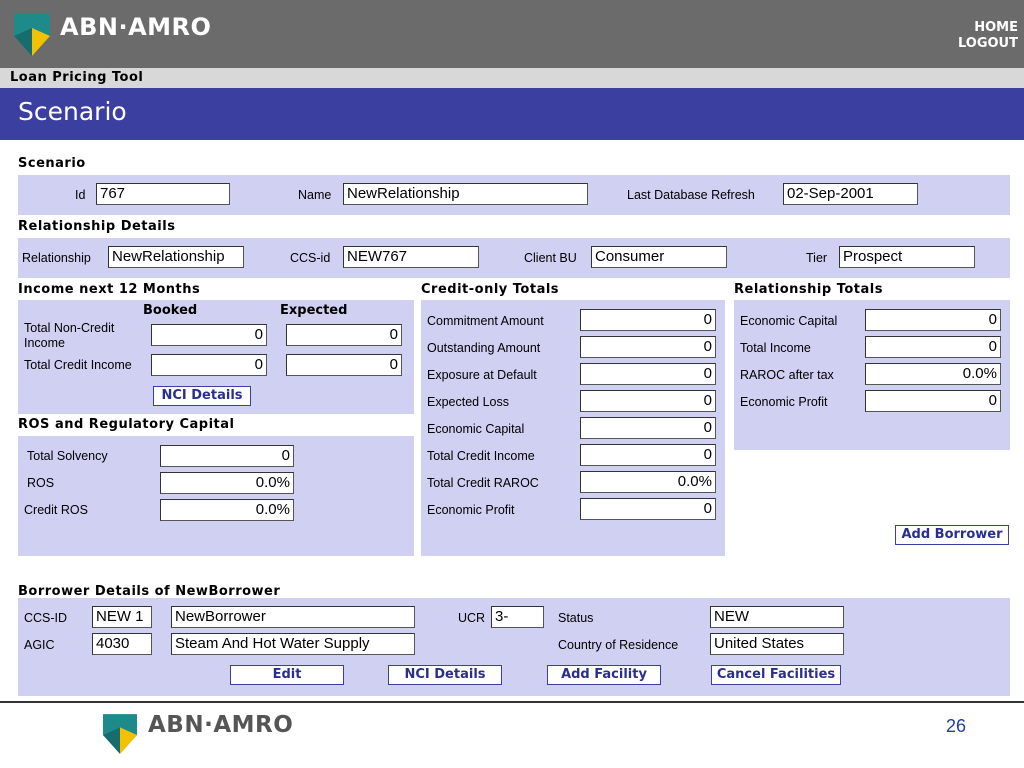 The width and height of the screenshot is (1024, 768). What do you see at coordinates (170, 310) in the screenshot?
I see `booked-header: Booked` at bounding box center [170, 310].